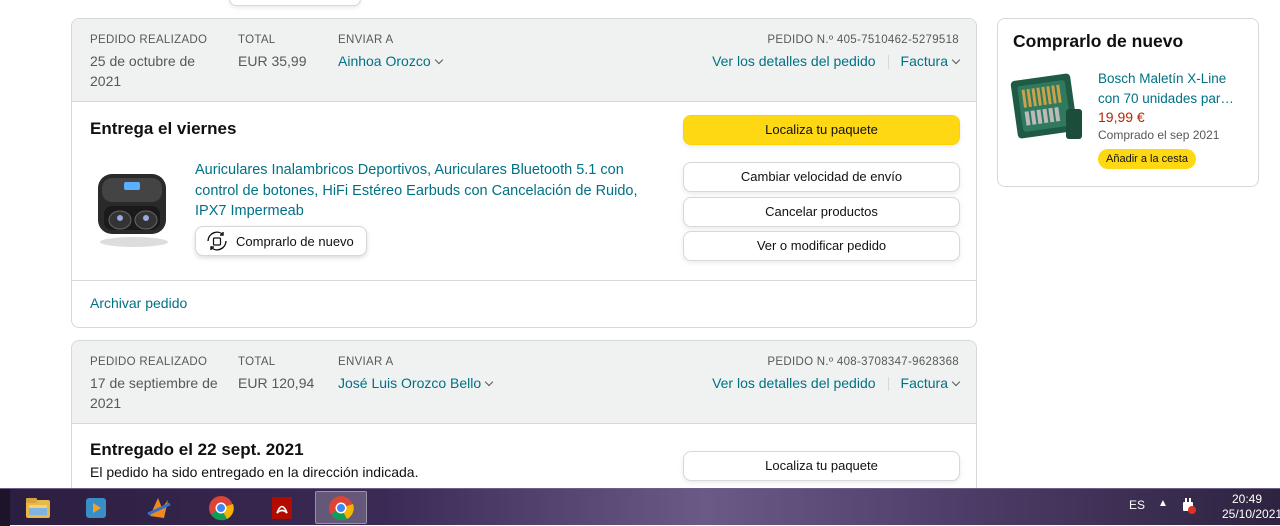 This screenshot has width=1280, height=526. What do you see at coordinates (1163, 503) in the screenshot?
I see `show-hidden-icons-icon: ▲` at bounding box center [1163, 503].